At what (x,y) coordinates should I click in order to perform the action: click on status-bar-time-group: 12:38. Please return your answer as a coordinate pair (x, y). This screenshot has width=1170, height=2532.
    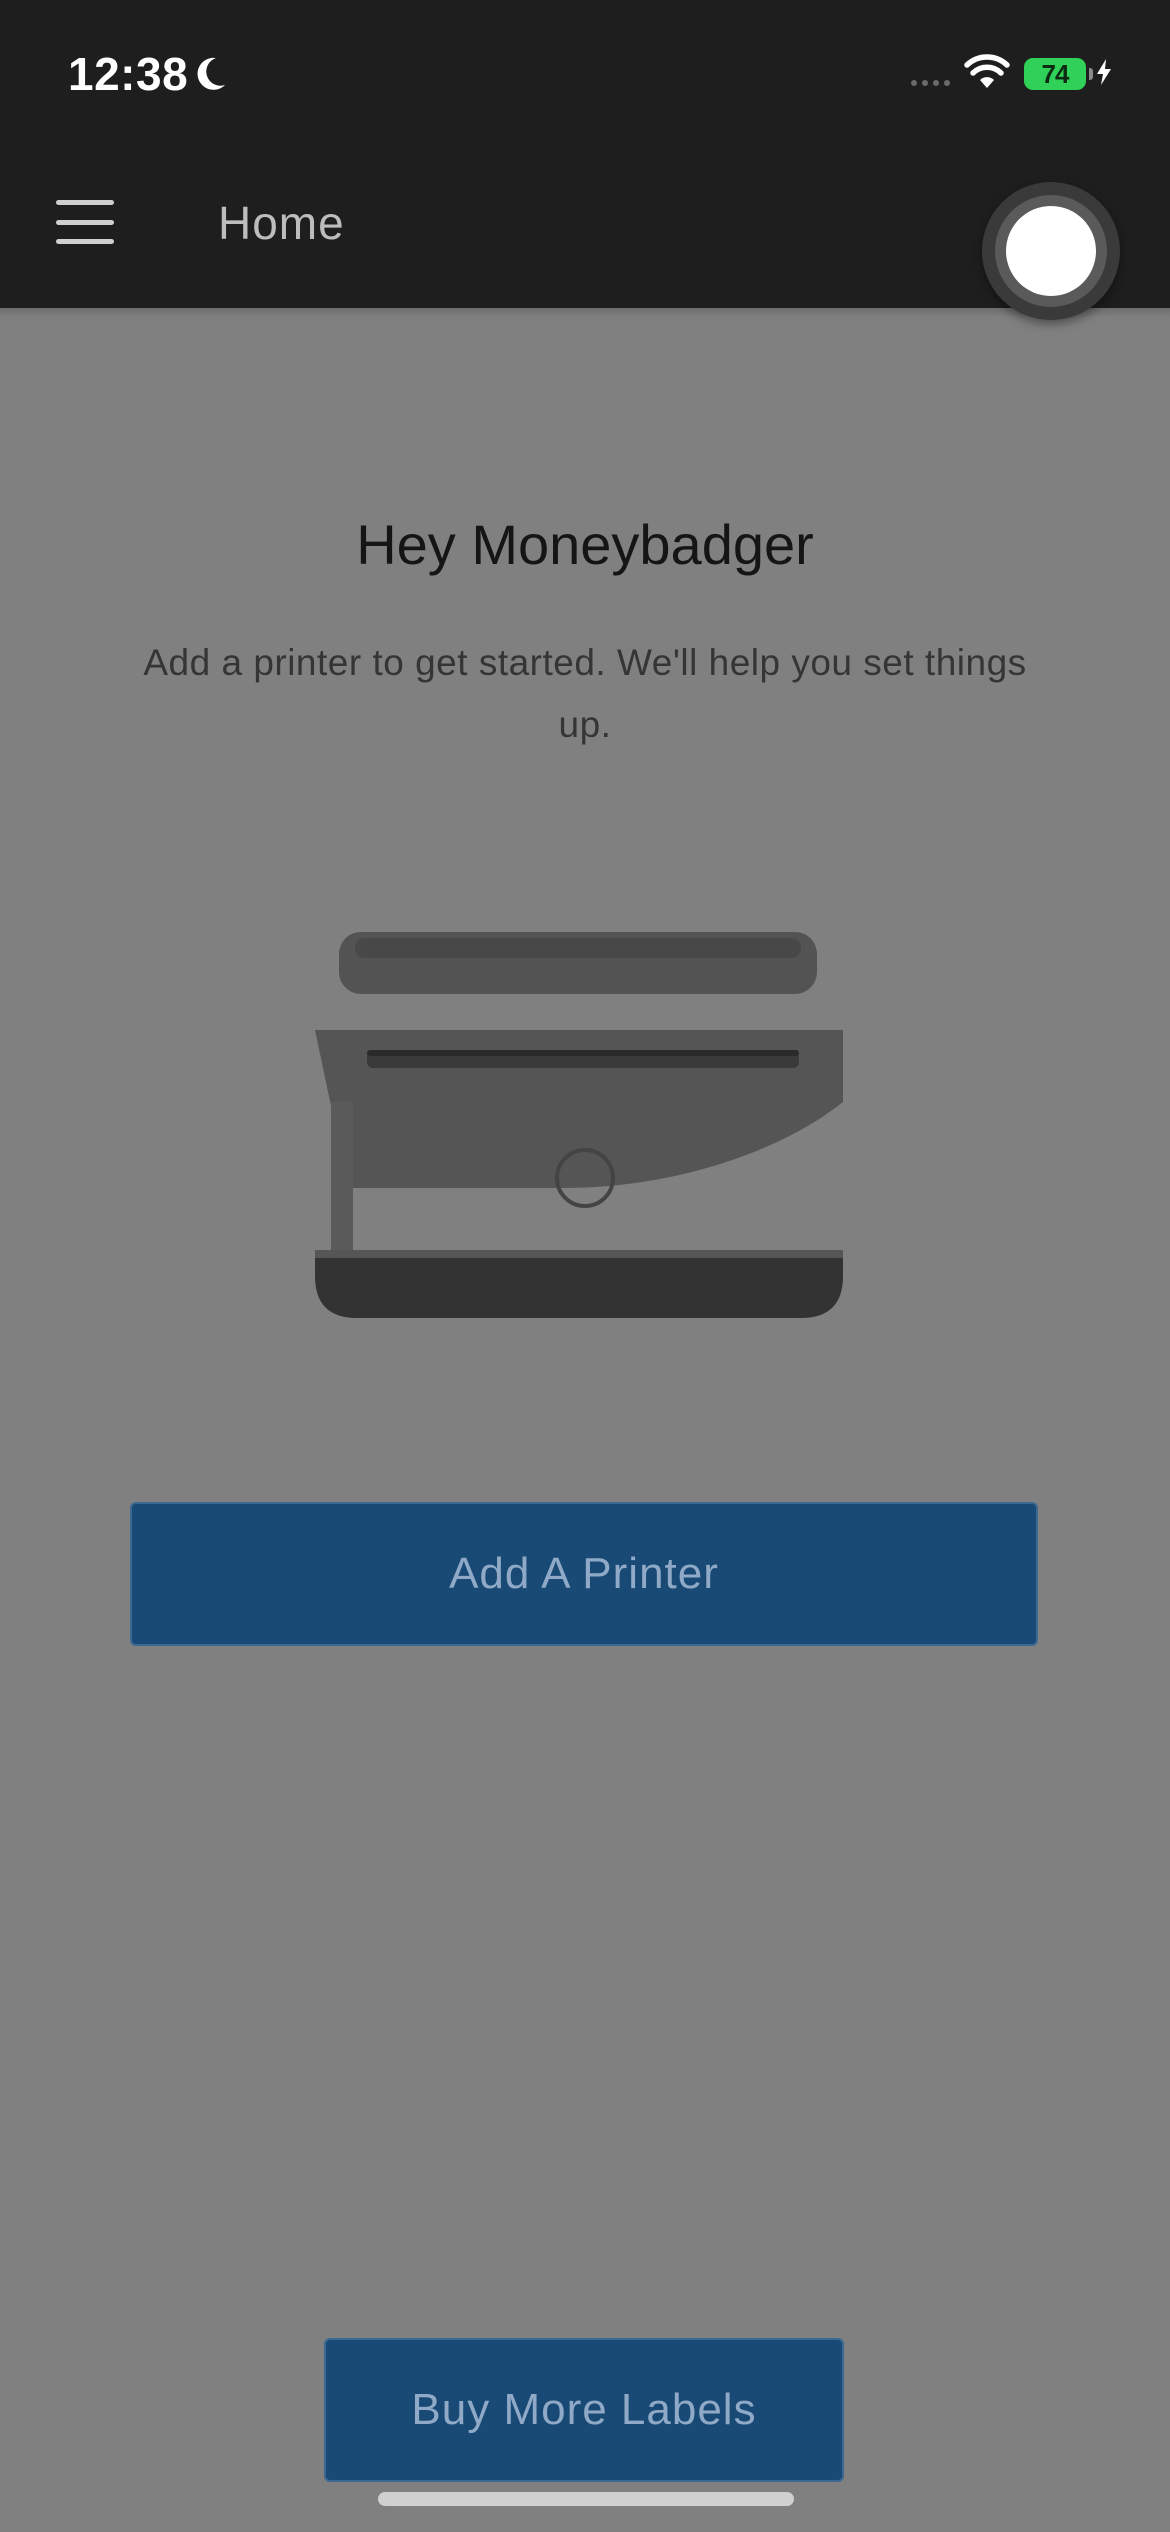
    Looking at the image, I should click on (148, 74).